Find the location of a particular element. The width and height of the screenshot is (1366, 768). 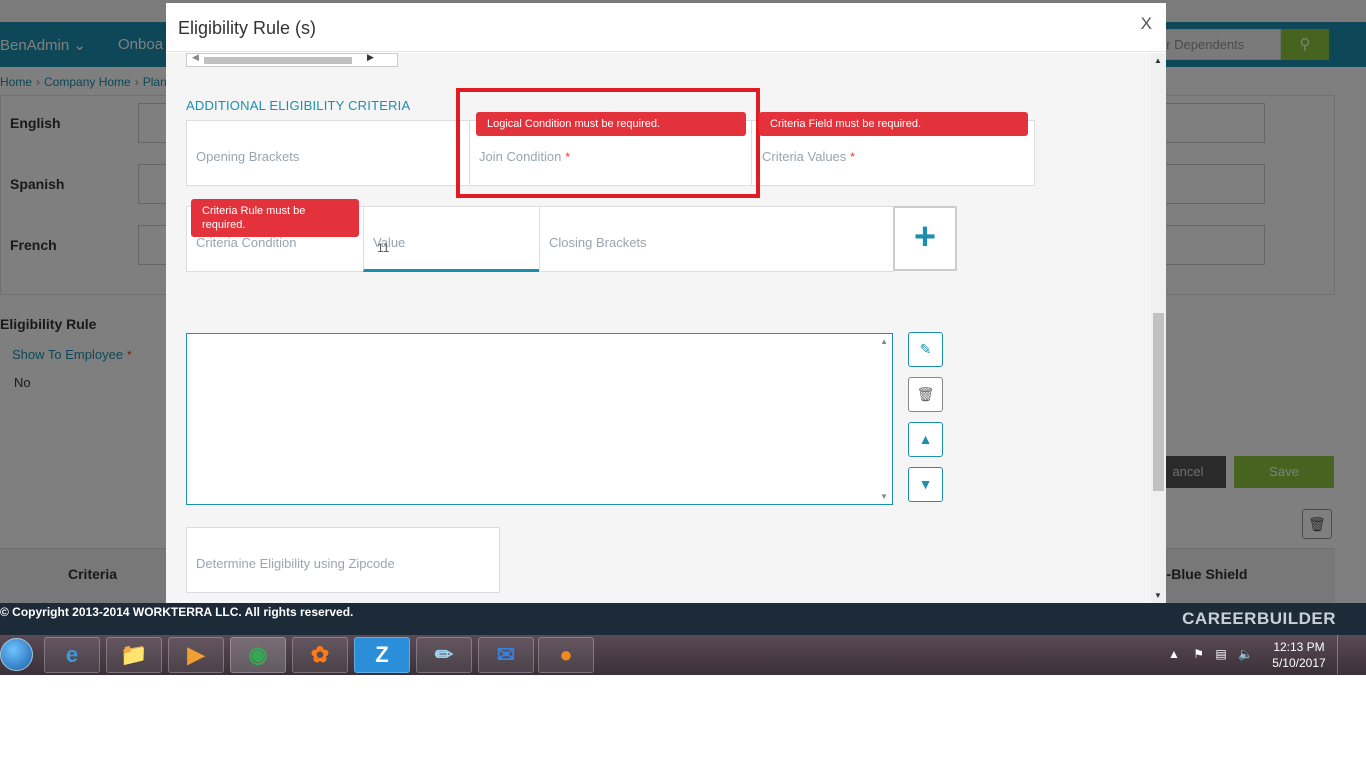

close-icon: X is located at coordinates (1146, 24).